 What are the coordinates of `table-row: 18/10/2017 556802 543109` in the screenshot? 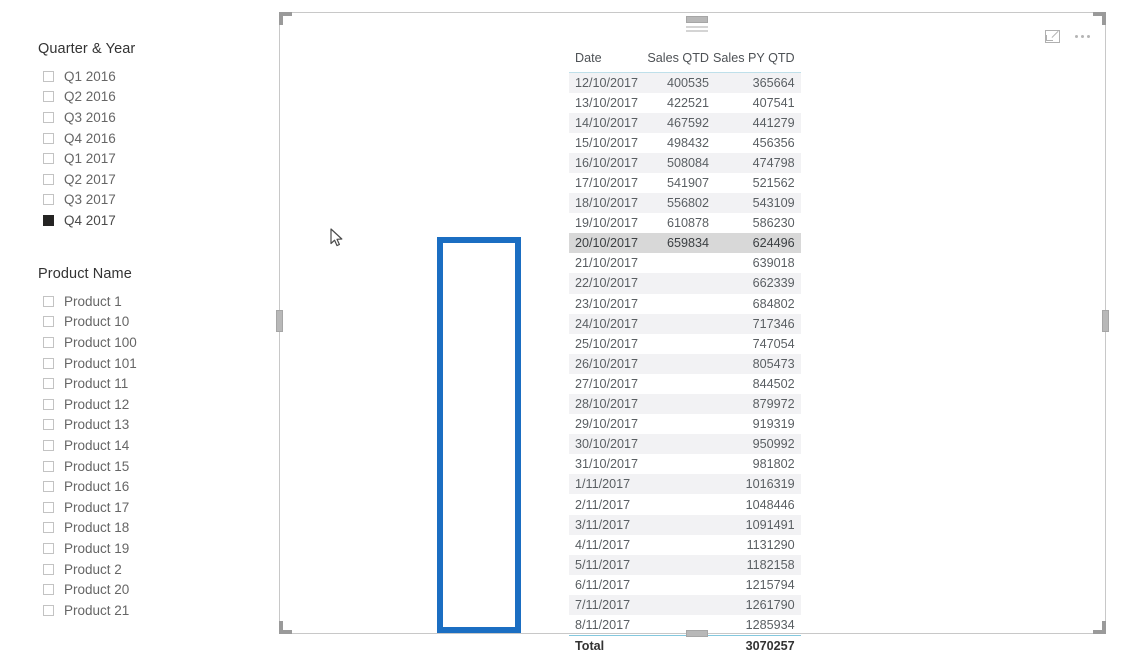 It's located at (685, 203).